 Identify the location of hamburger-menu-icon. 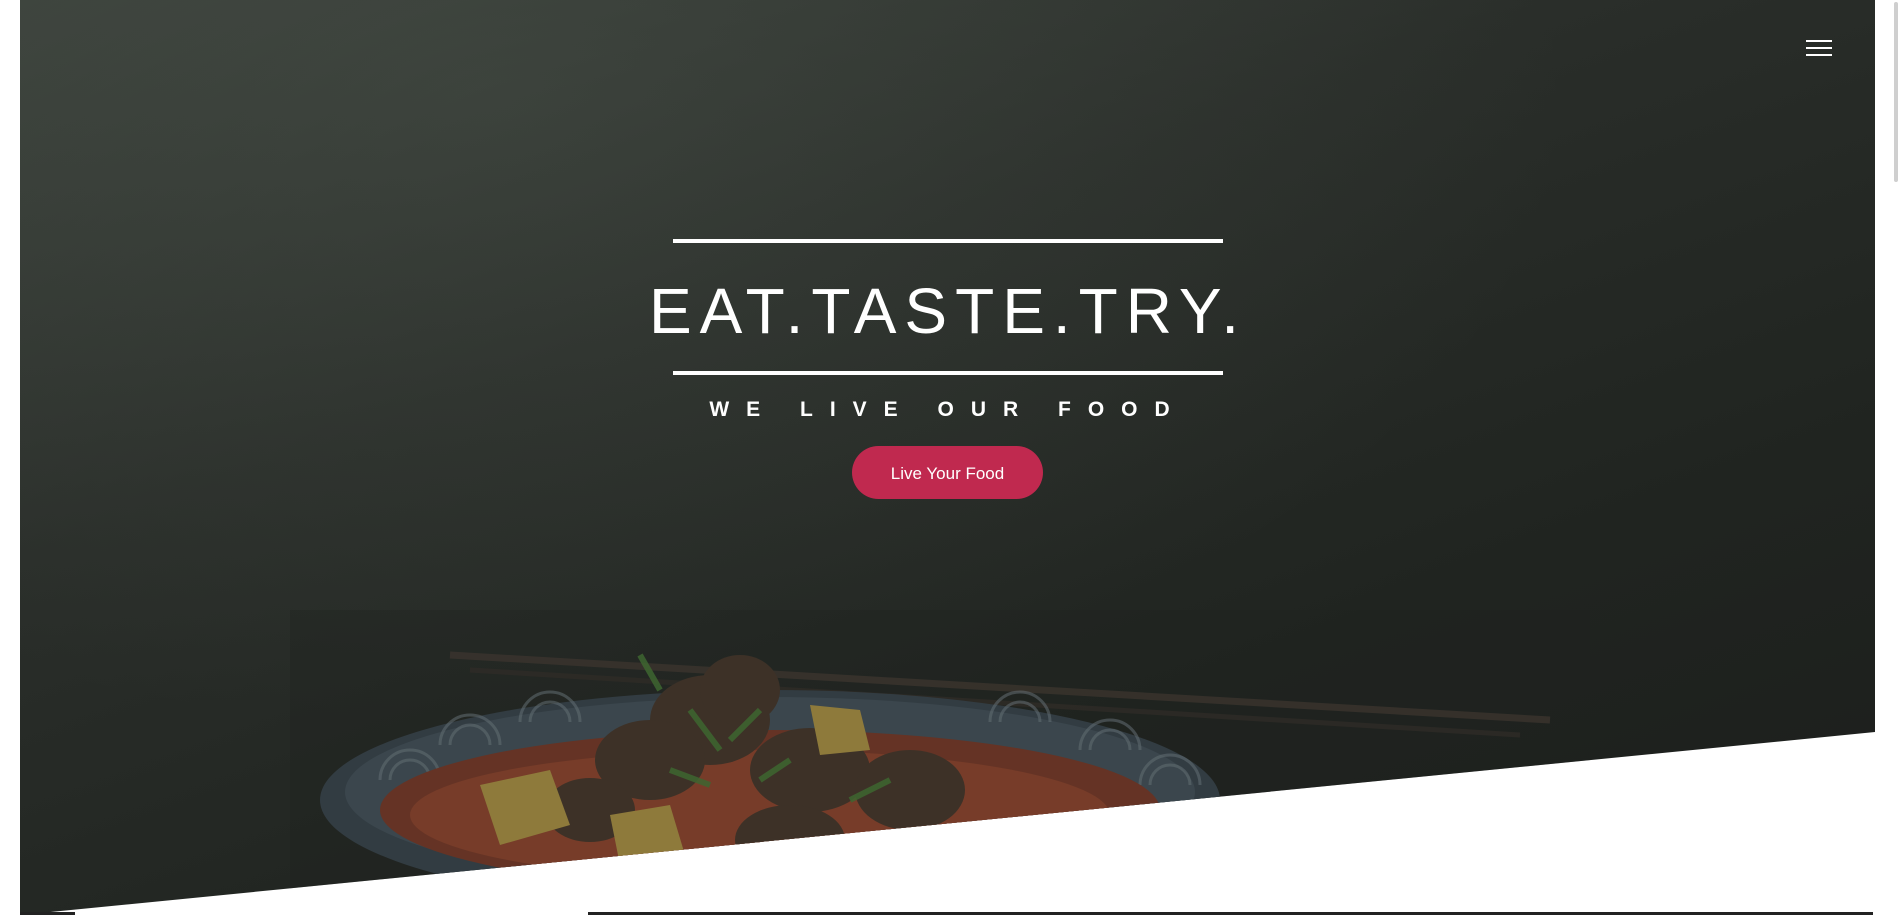
(1820, 49).